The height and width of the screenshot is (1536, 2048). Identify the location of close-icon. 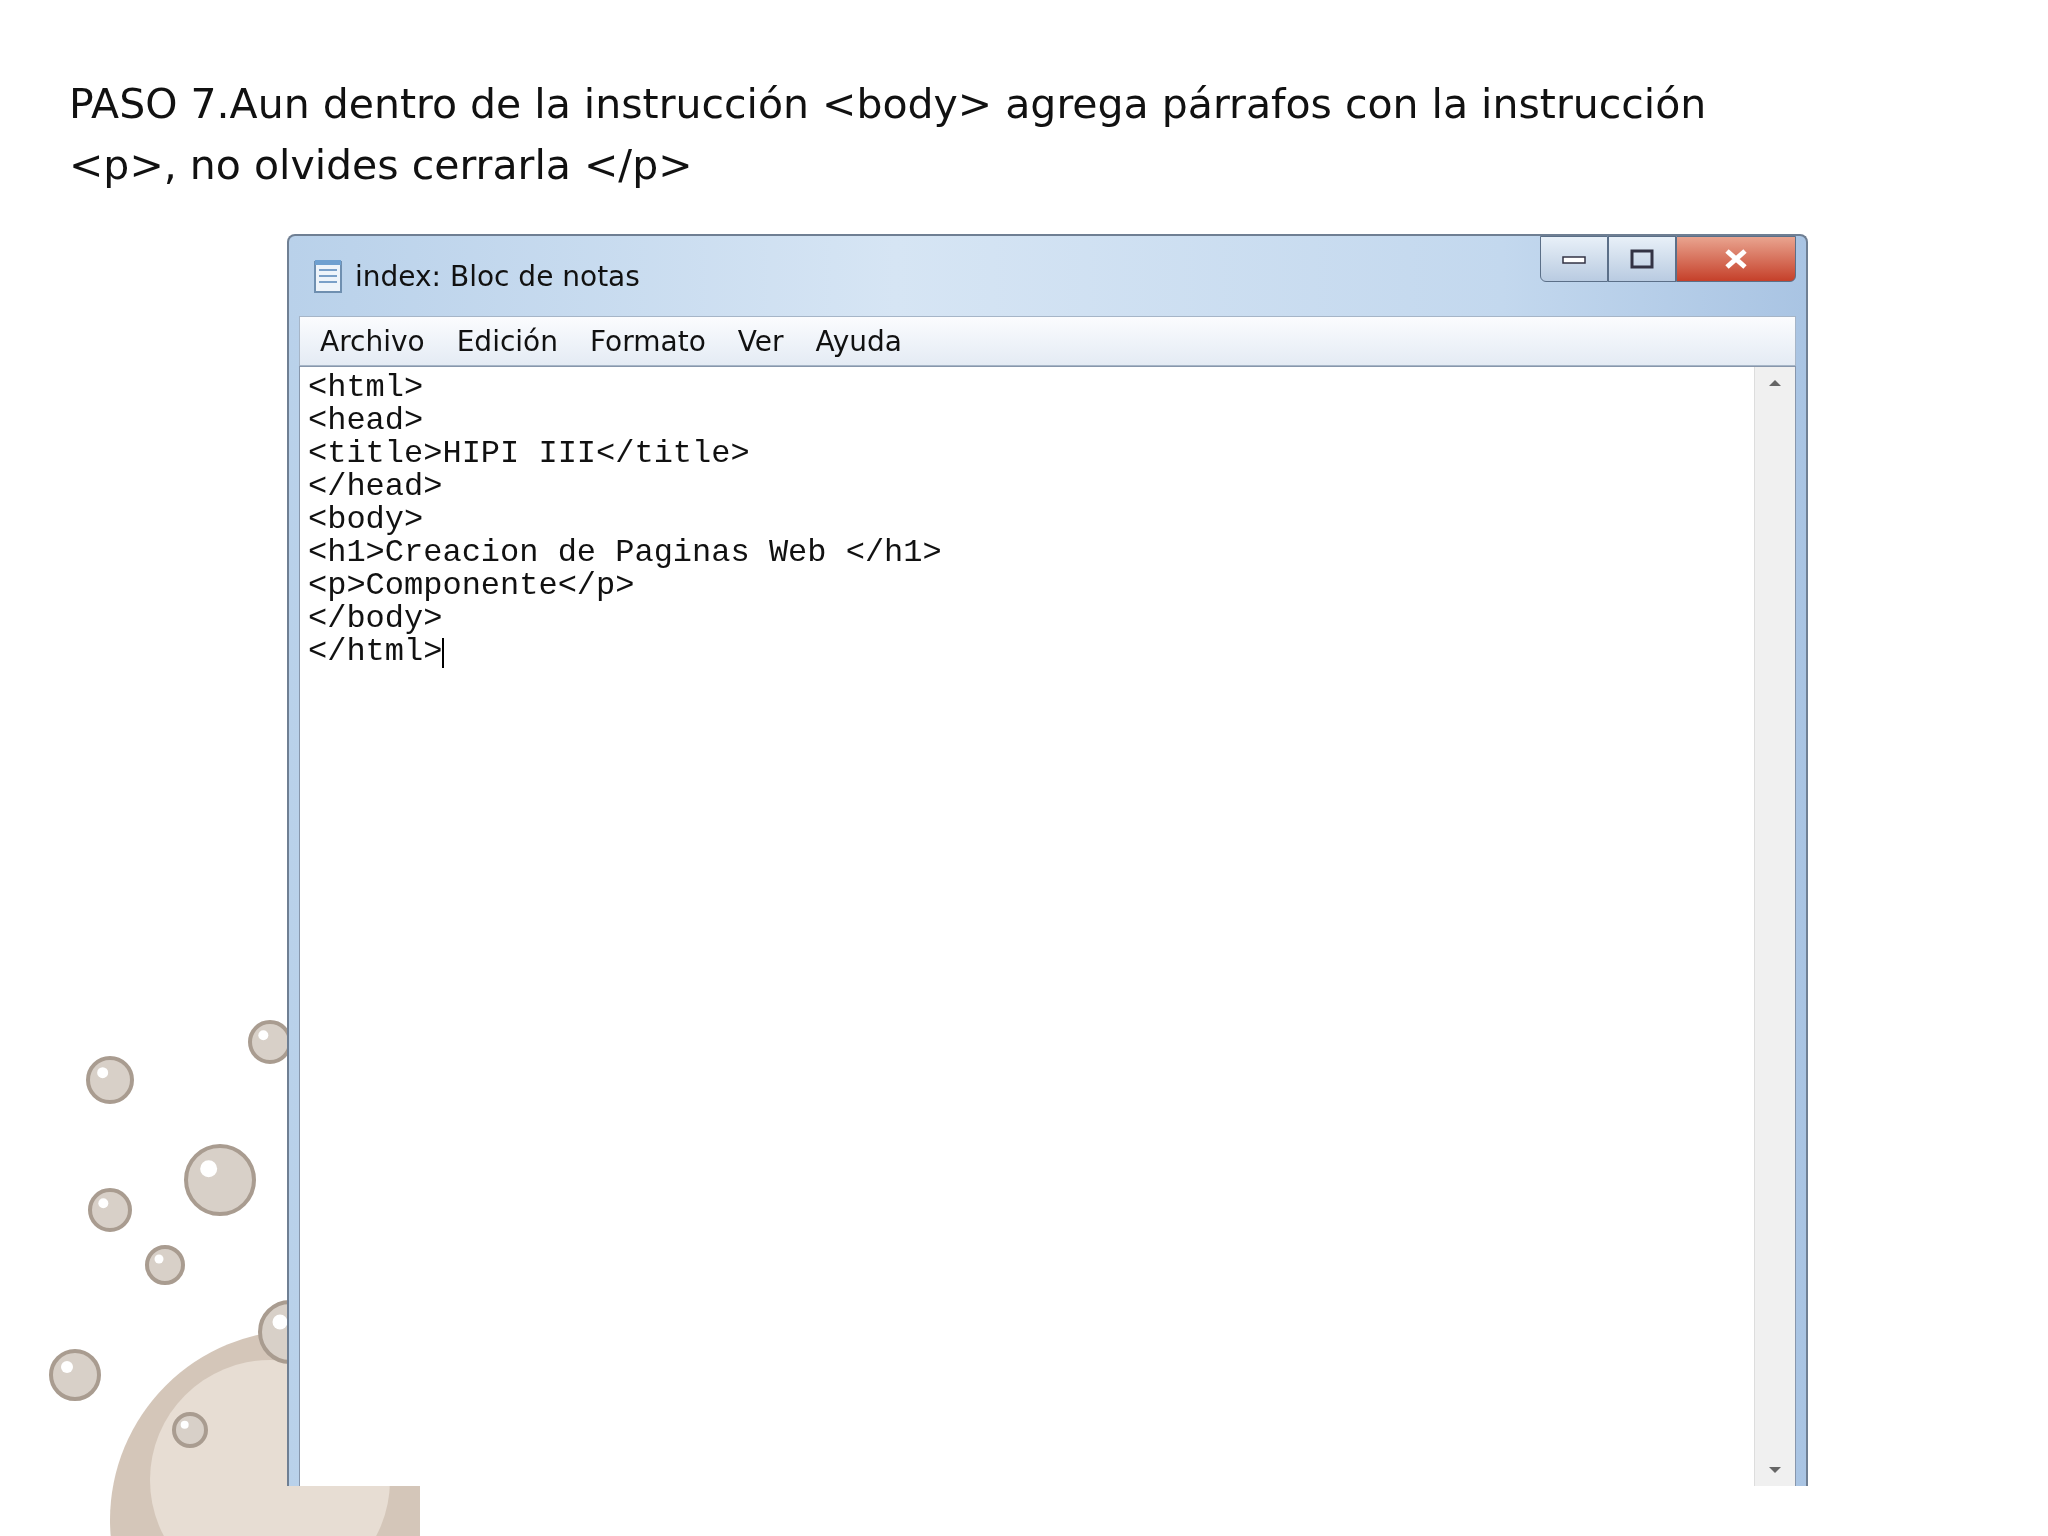
(1736, 259).